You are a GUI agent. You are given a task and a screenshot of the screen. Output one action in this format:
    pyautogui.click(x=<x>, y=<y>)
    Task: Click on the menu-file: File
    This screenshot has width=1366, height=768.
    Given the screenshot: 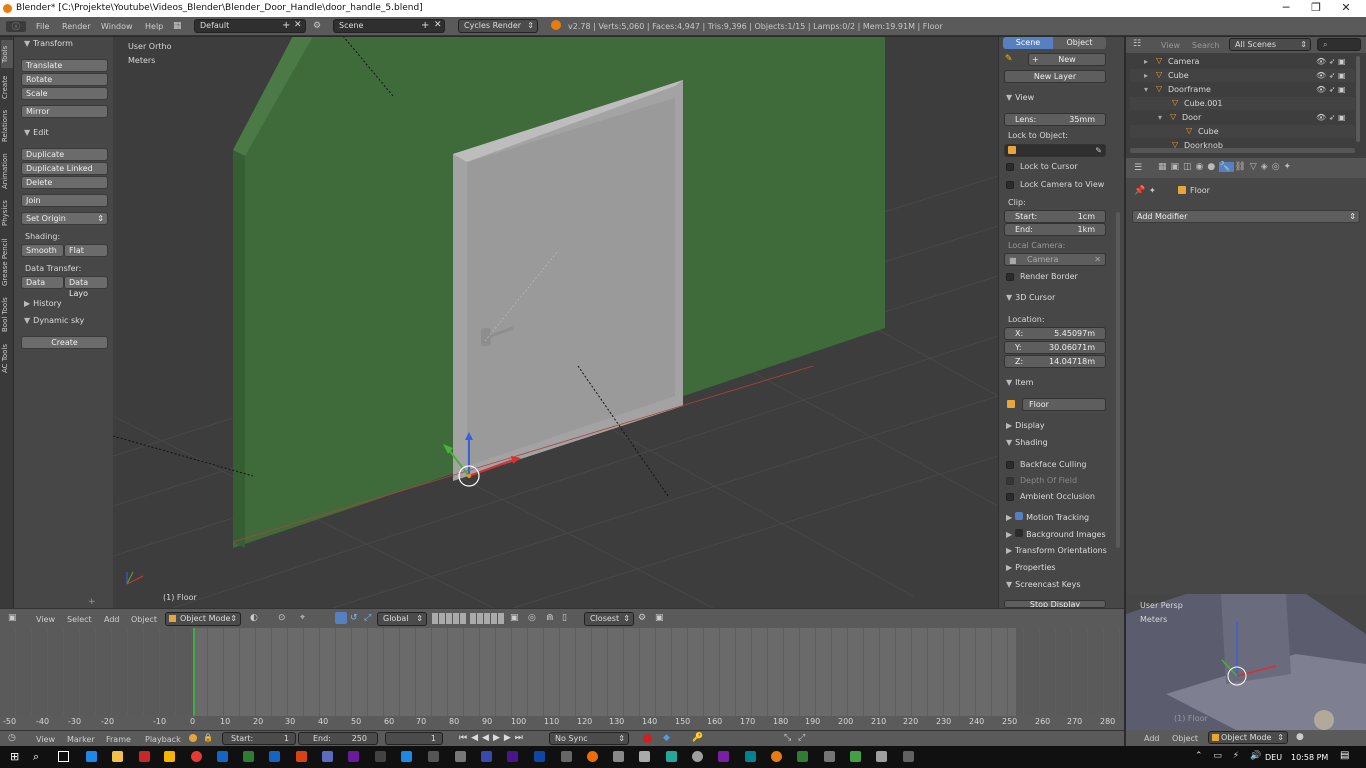 What is the action you would take?
    pyautogui.click(x=42, y=26)
    